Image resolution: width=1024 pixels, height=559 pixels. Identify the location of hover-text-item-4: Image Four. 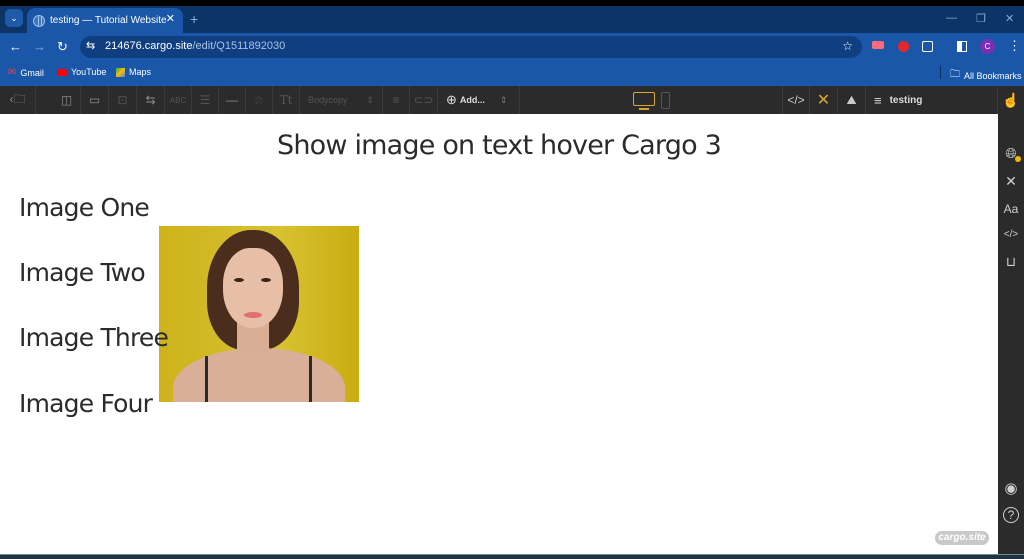
(86, 403).